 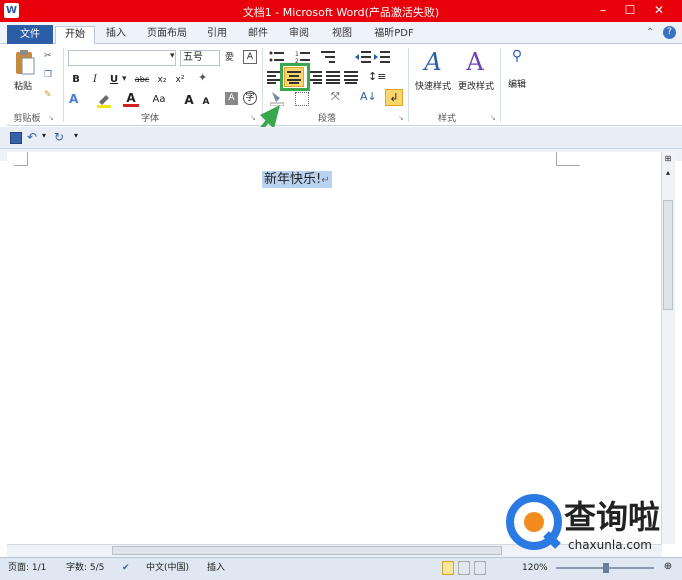 What do you see at coordinates (612, 517) in the screenshot?
I see `watermark-brand: 查询啦` at bounding box center [612, 517].